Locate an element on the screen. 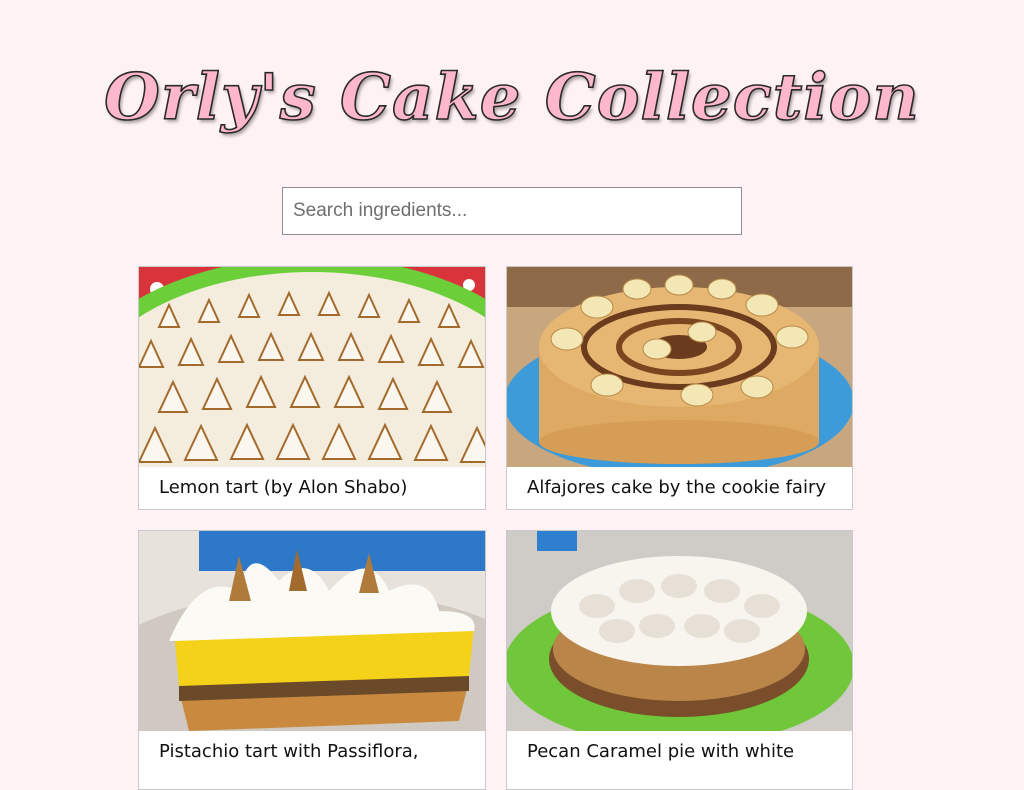 The image size is (1024, 790). cake-title: Lemon tart (by Alon Shabo) is located at coordinates (312, 488).